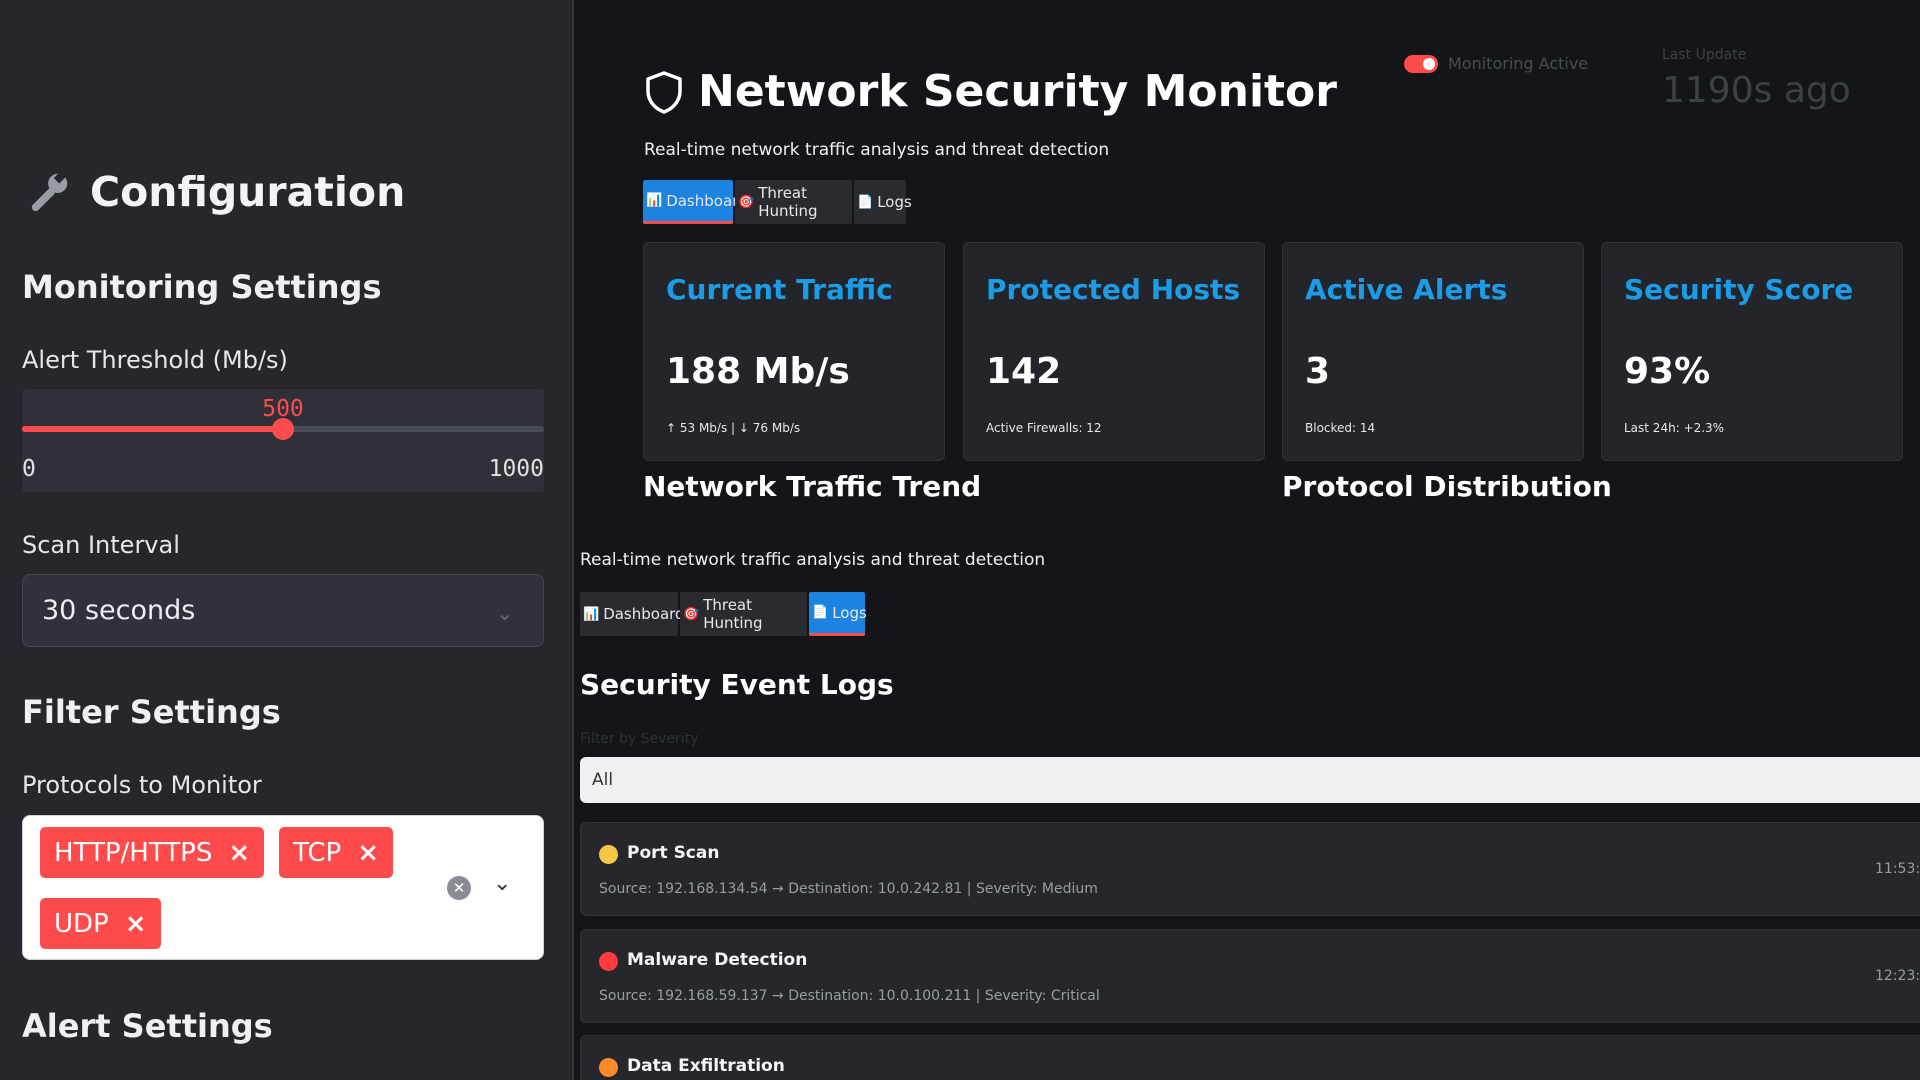 The height and width of the screenshot is (1080, 1920). I want to click on tab-label: Dashboard, so click(644, 614).